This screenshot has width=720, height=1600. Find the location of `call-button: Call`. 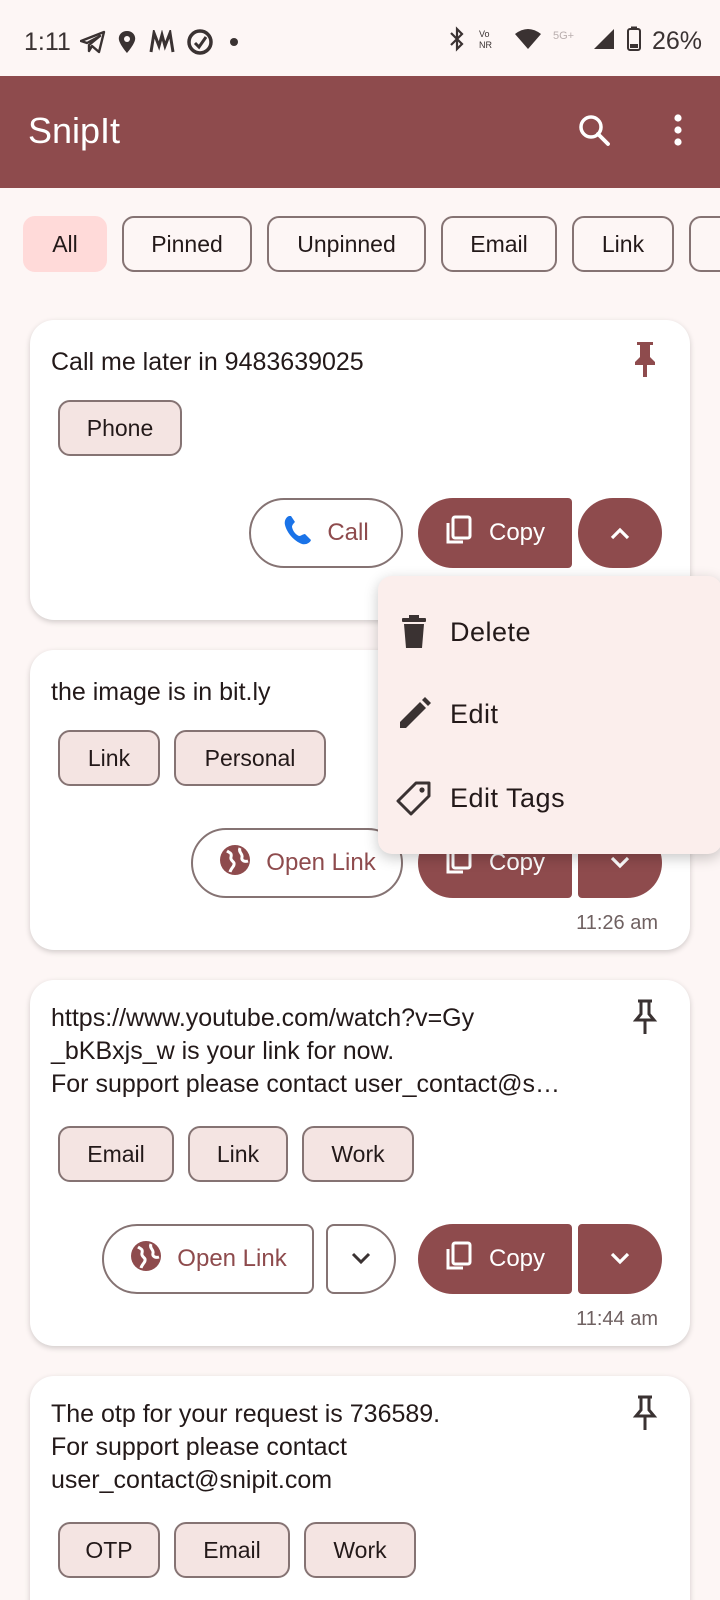

call-button: Call is located at coordinates (326, 533).